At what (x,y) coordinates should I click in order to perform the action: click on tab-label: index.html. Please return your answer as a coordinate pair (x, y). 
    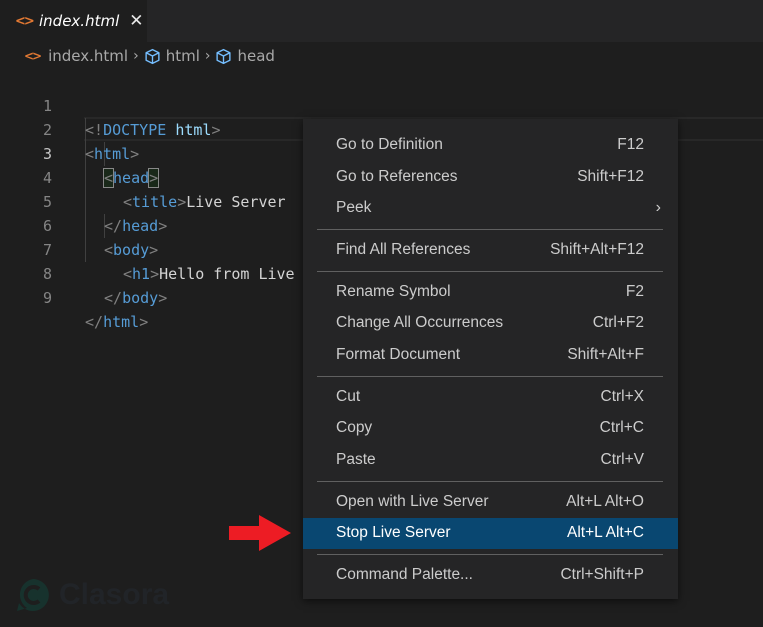
    Looking at the image, I should click on (79, 21).